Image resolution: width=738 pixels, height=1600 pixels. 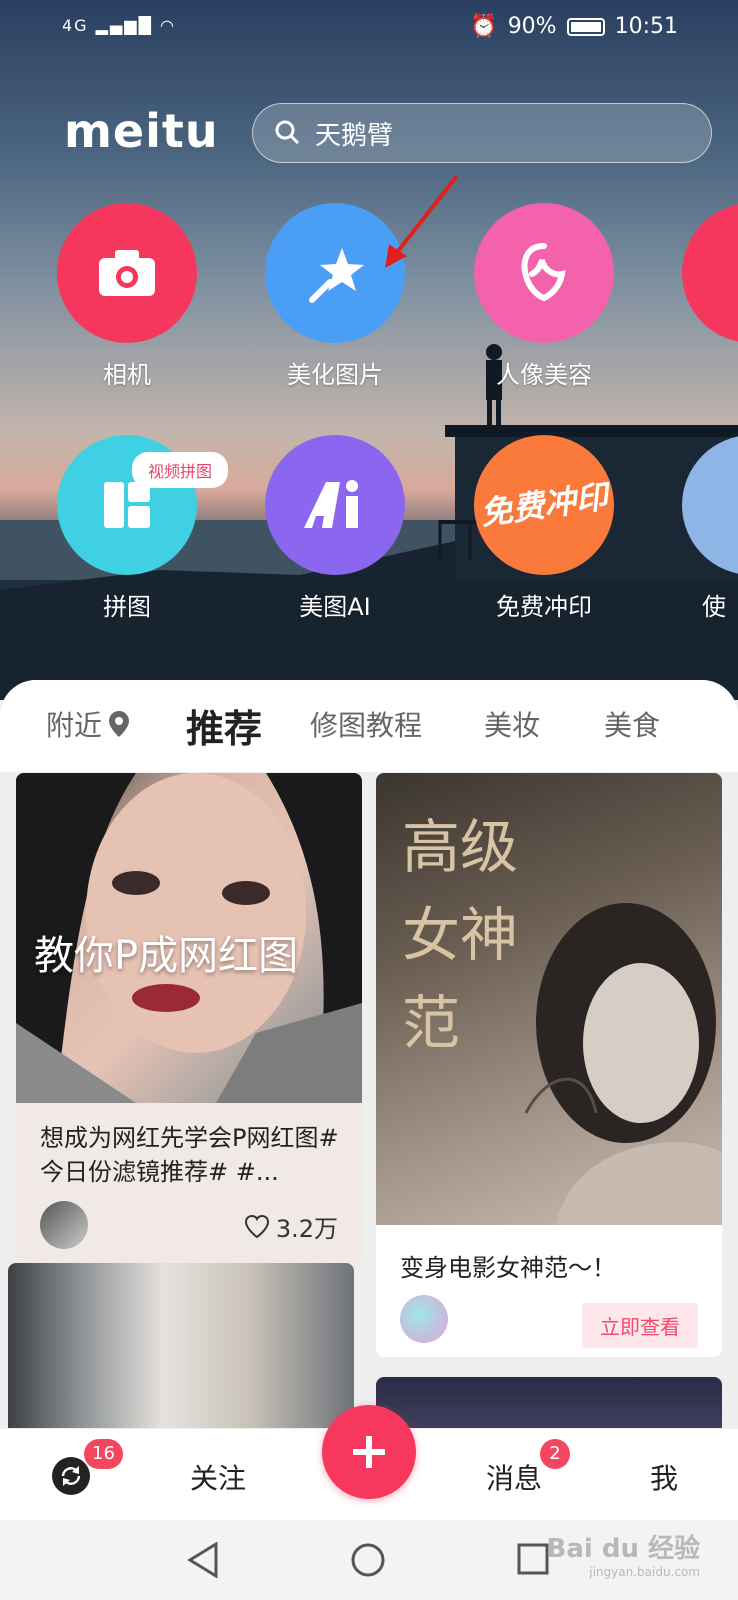 I want to click on home-icon, so click(x=368, y=1560).